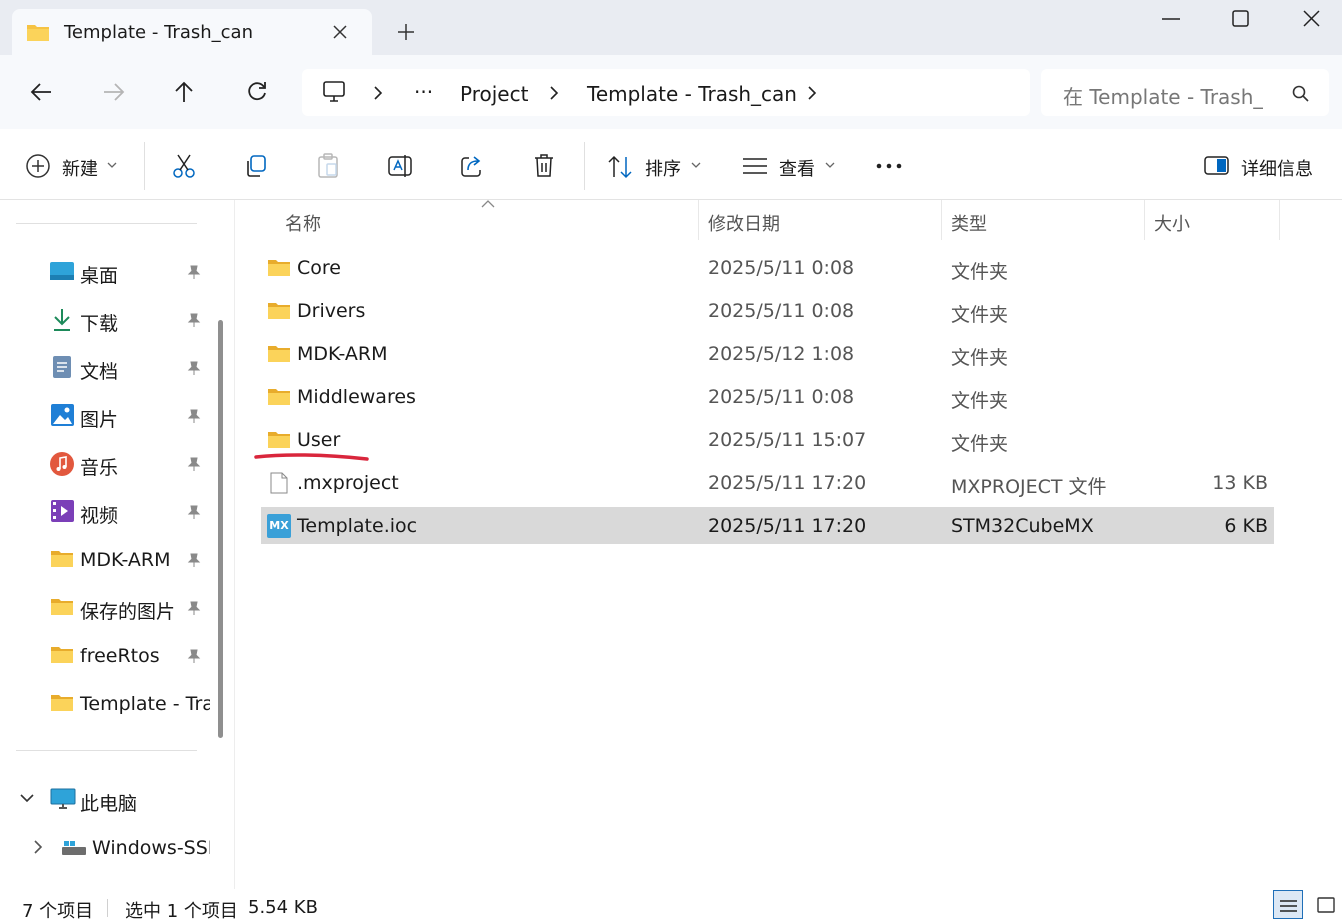 The height and width of the screenshot is (923, 1342). Describe the element at coordinates (99, 372) in the screenshot. I see `sidebar-item-label: 文档` at that location.